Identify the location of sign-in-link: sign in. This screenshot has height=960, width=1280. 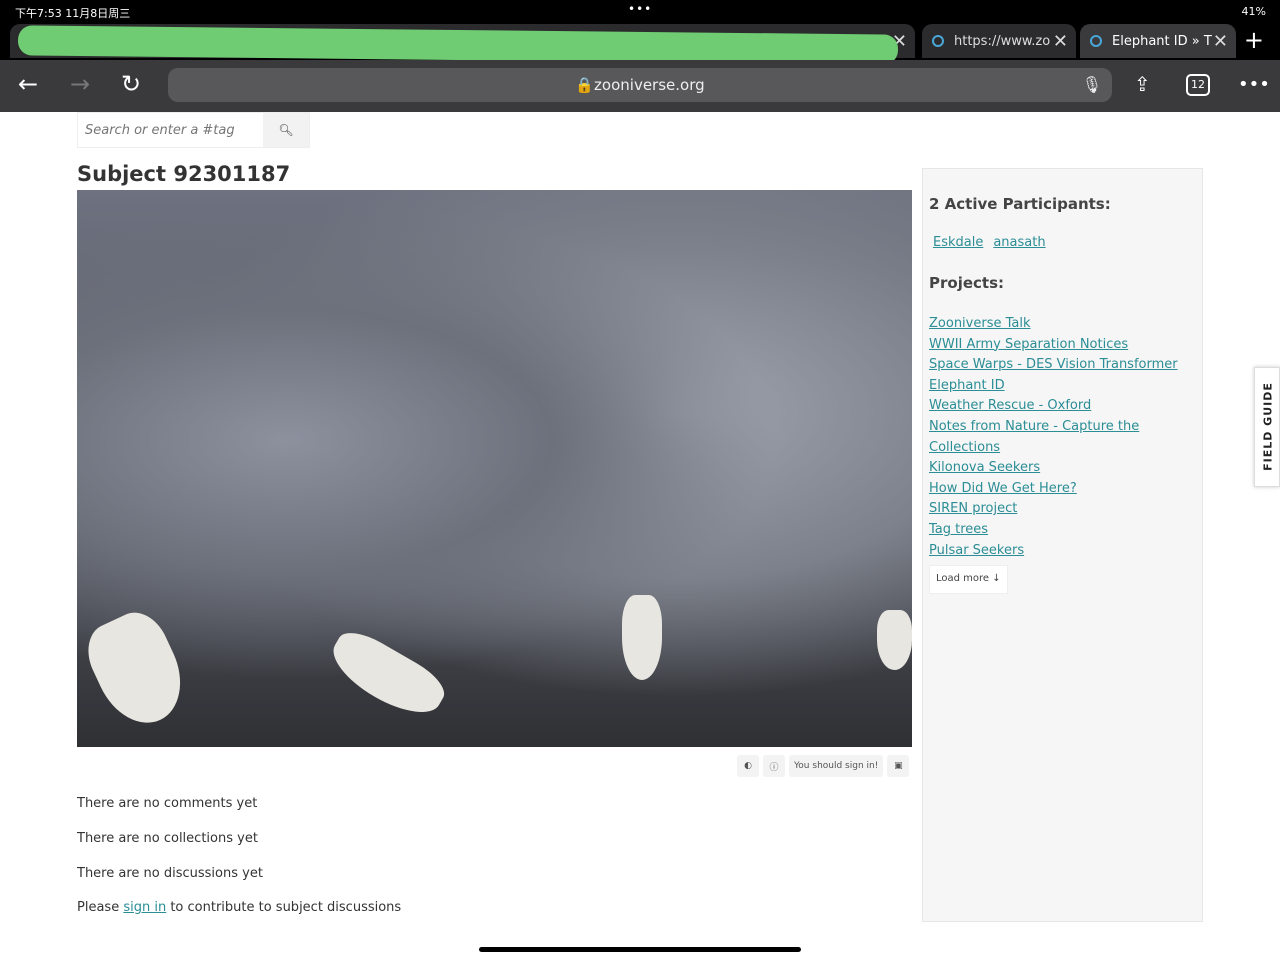
(144, 907).